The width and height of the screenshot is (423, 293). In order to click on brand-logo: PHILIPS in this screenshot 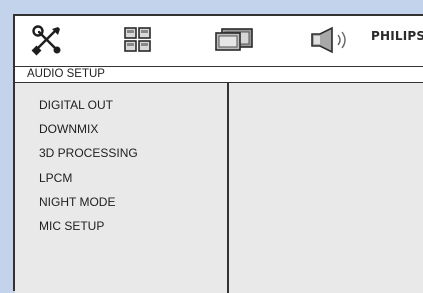, I will do `click(397, 36)`.